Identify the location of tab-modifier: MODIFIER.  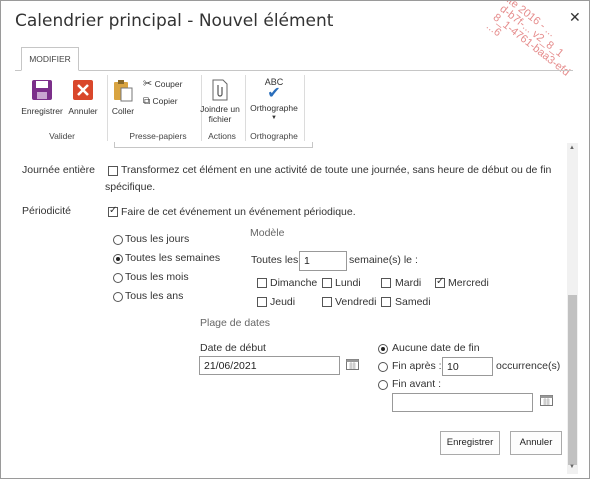
(50, 59).